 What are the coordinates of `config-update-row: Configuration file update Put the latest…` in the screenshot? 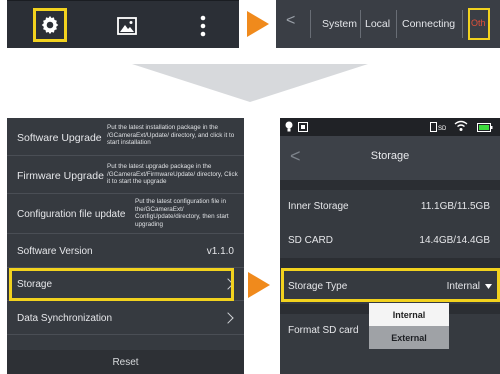 It's located at (125, 214).